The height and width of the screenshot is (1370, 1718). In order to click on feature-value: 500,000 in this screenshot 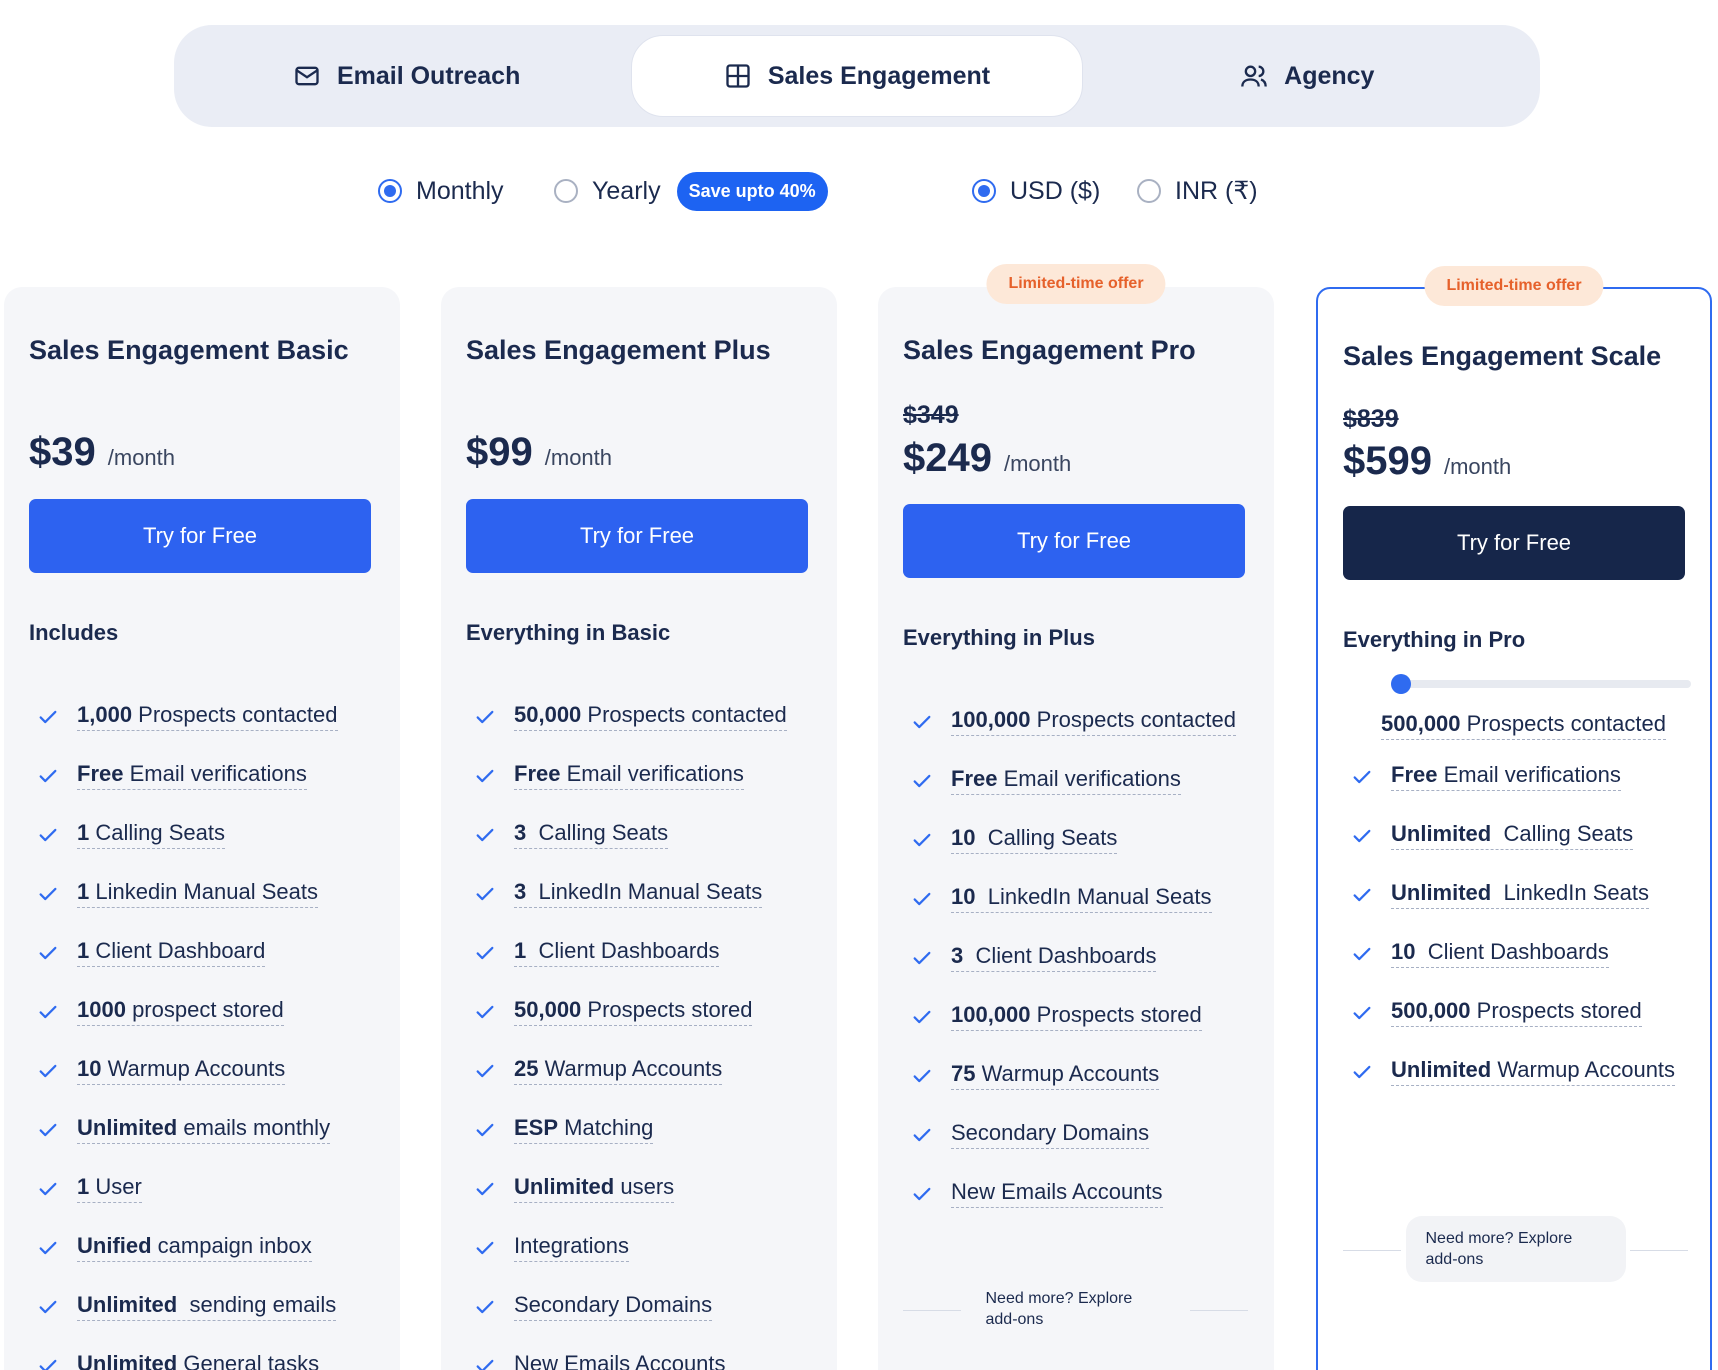, I will do `click(1431, 1010)`.